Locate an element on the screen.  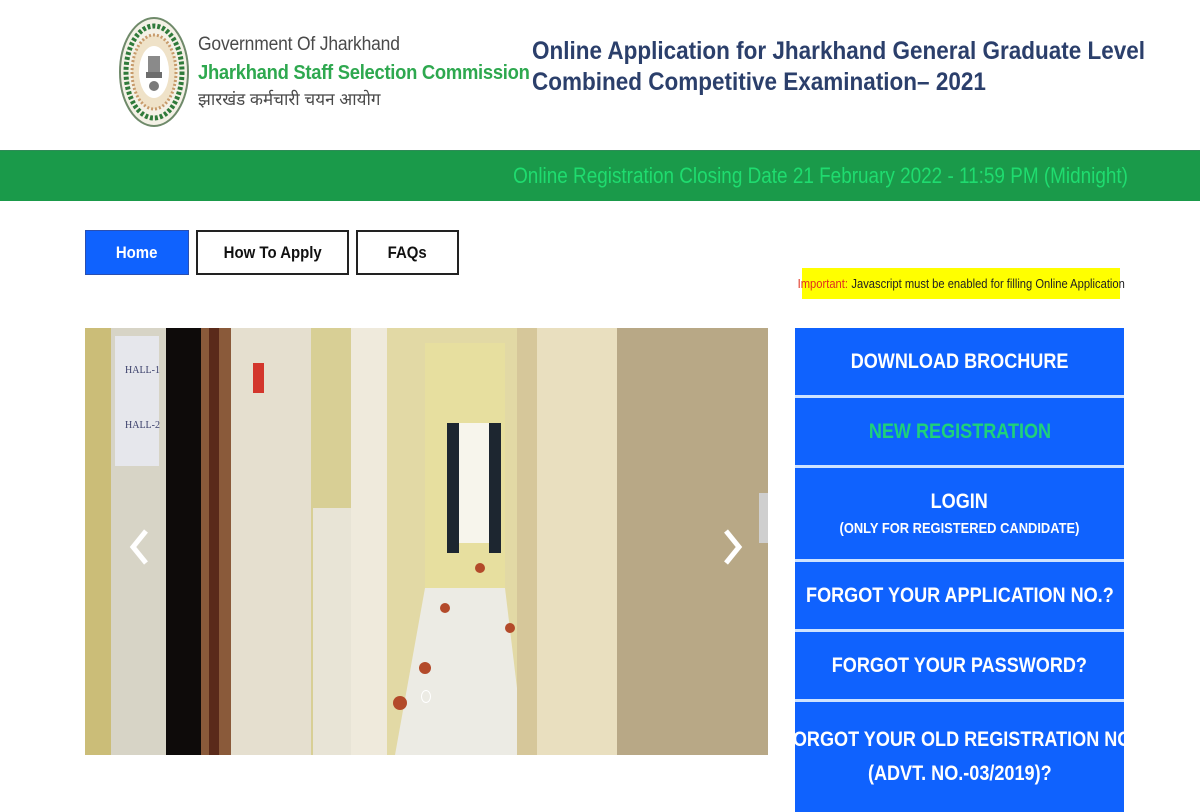
nav-home-label: Home is located at coordinates (137, 252).